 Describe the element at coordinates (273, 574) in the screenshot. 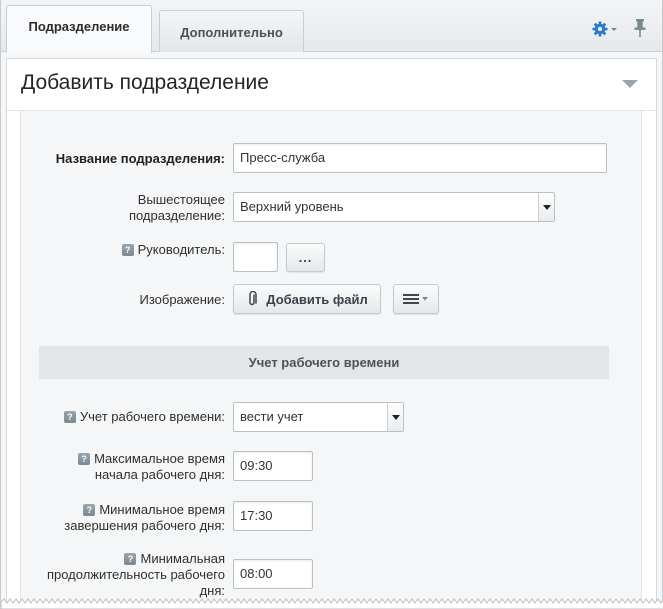

I see `min-duration-field: 08:00` at that location.